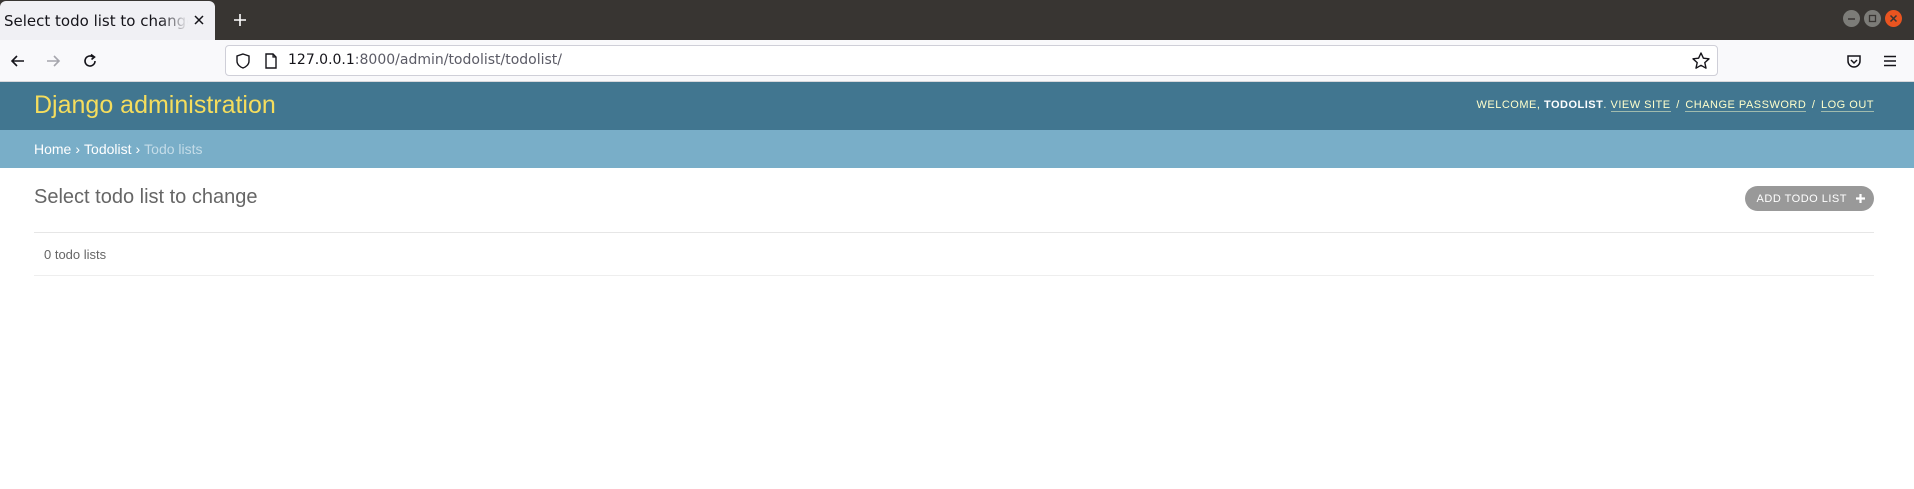 The height and width of the screenshot is (489, 1914). What do you see at coordinates (458, 60) in the screenshot?
I see `url-path: :8000/admin/todolist/todolist/` at bounding box center [458, 60].